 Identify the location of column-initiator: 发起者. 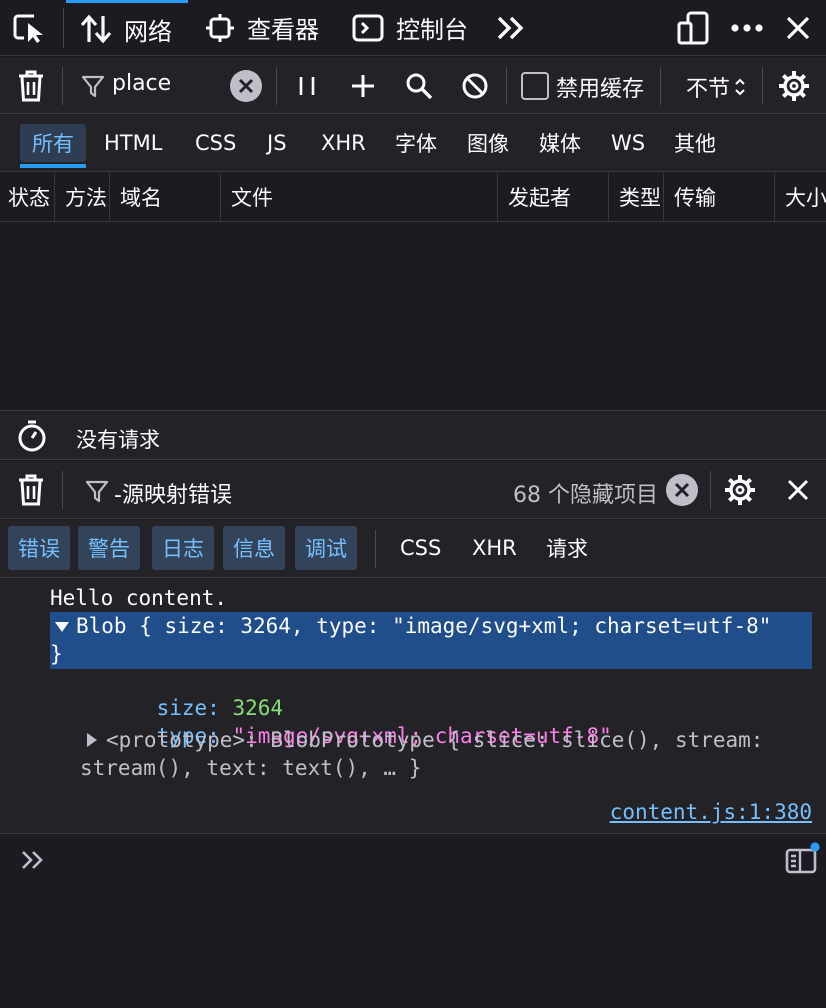
(553, 197).